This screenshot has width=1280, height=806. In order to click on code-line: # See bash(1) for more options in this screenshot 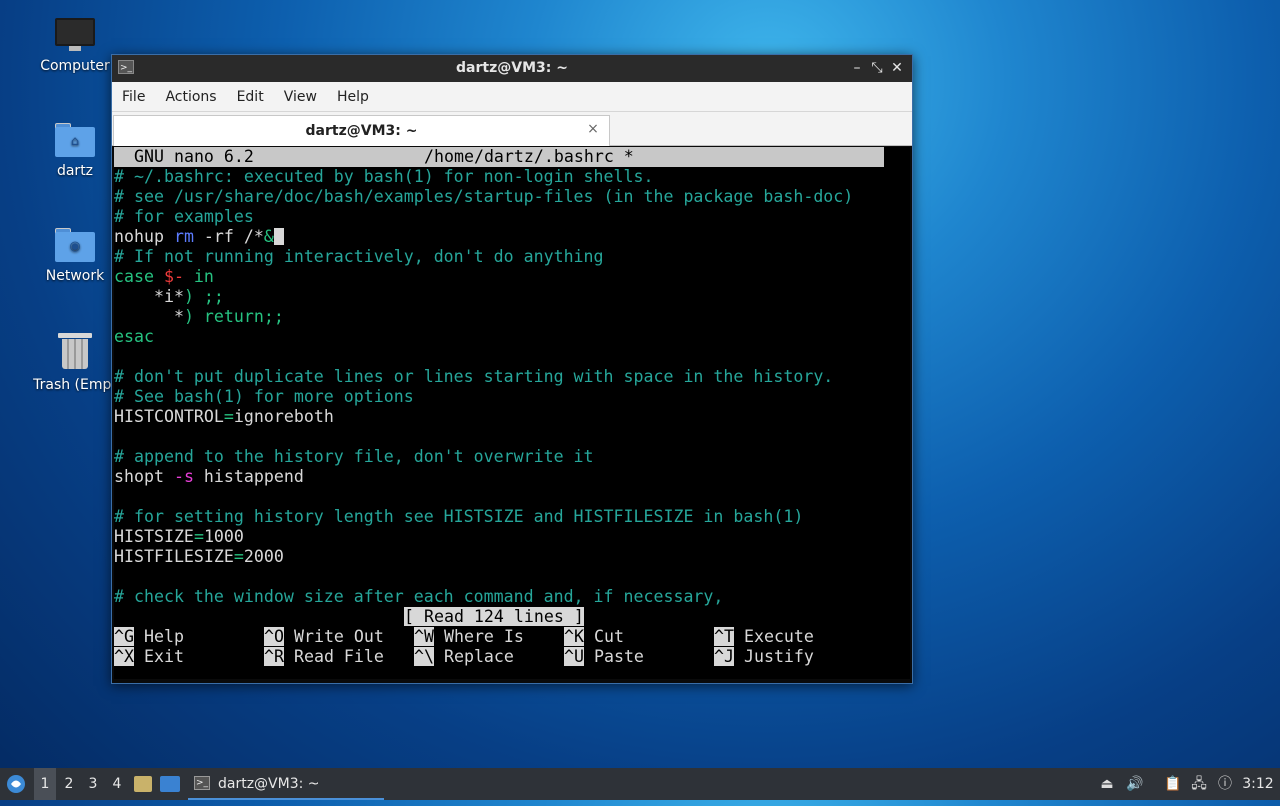, I will do `click(264, 396)`.